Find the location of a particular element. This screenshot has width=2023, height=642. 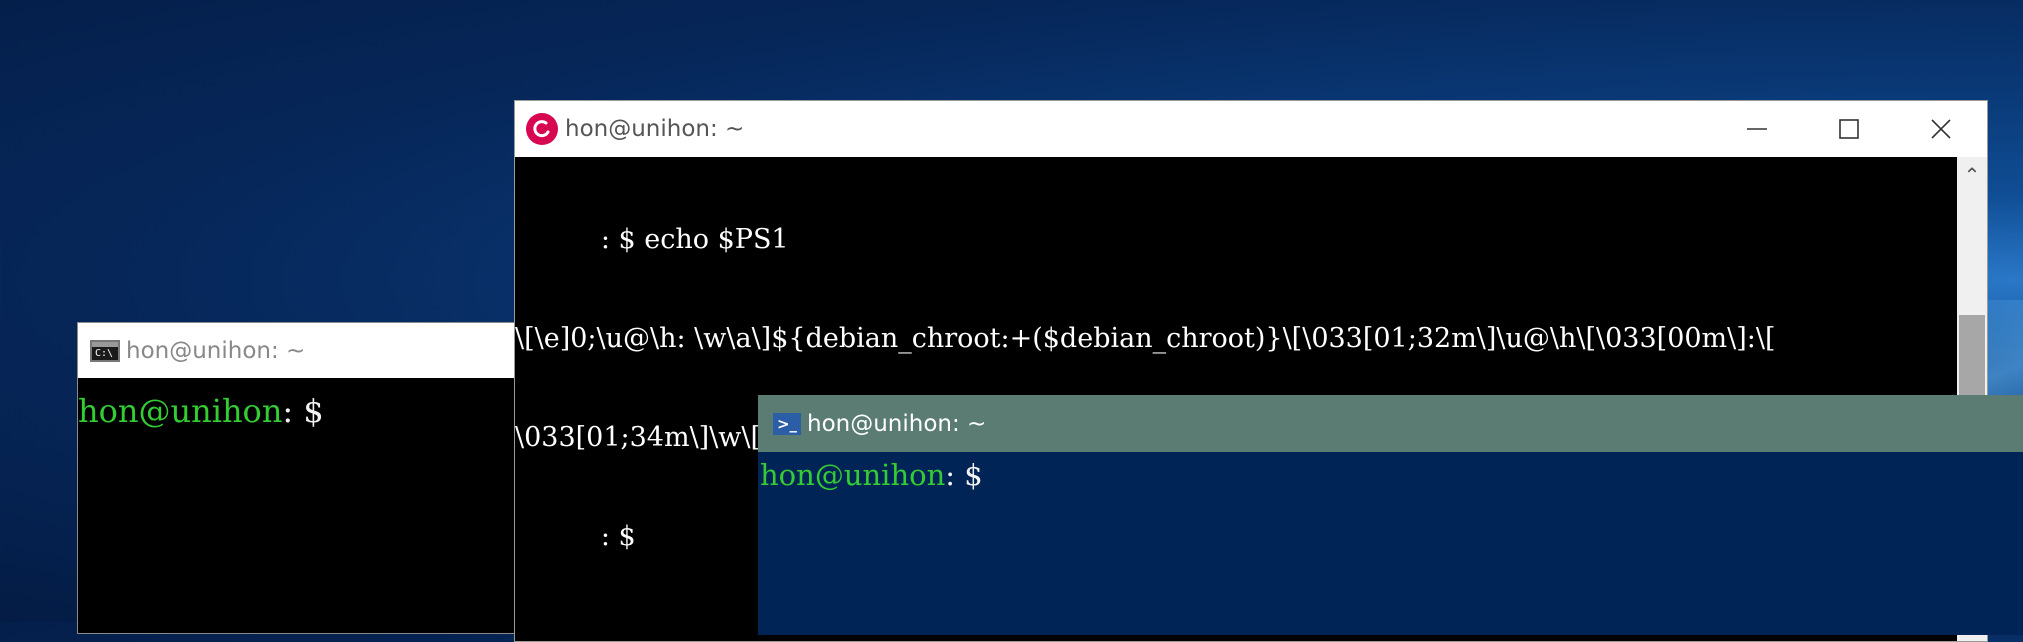

minimize-icon is located at coordinates (1757, 129).